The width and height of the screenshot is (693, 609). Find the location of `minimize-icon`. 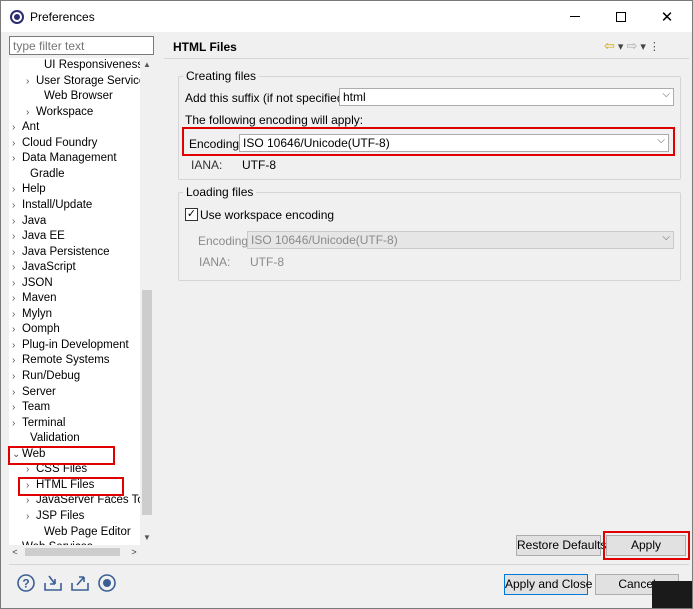

minimize-icon is located at coordinates (575, 16).